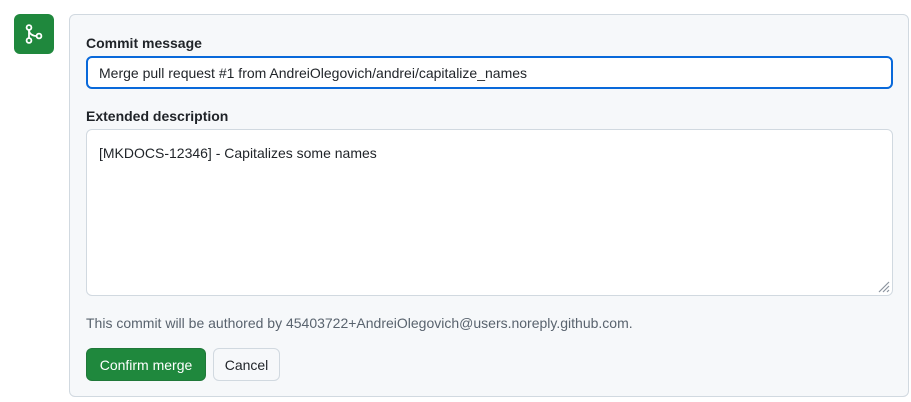 The height and width of the screenshot is (402, 911). I want to click on cancel-button: Cancel, so click(246, 364).